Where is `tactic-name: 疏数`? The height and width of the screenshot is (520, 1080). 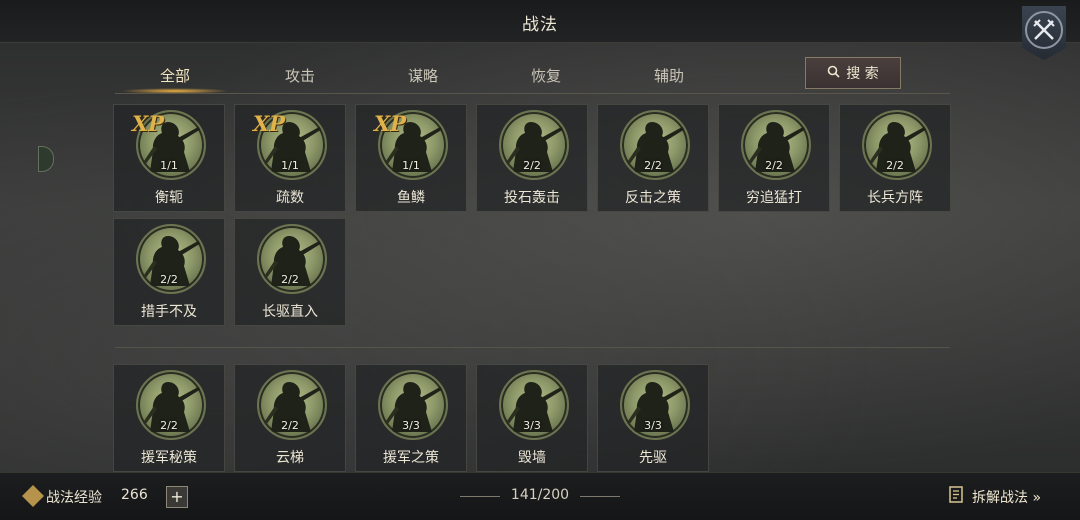
tactic-name: 疏数 is located at coordinates (290, 198).